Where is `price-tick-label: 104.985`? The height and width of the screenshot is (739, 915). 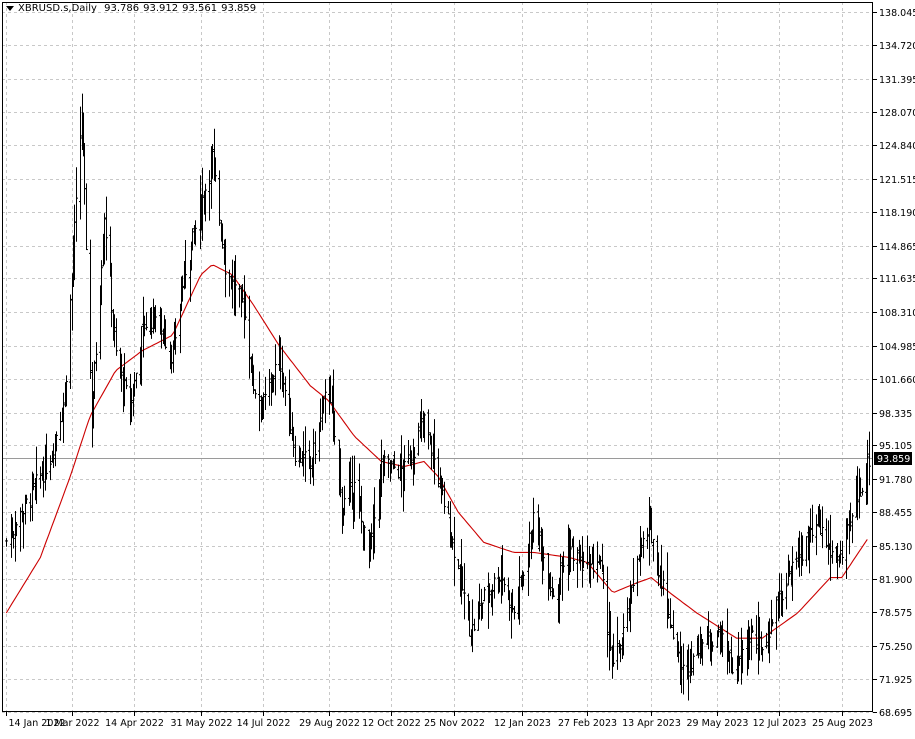
price-tick-label: 104.985 is located at coordinates (897, 347).